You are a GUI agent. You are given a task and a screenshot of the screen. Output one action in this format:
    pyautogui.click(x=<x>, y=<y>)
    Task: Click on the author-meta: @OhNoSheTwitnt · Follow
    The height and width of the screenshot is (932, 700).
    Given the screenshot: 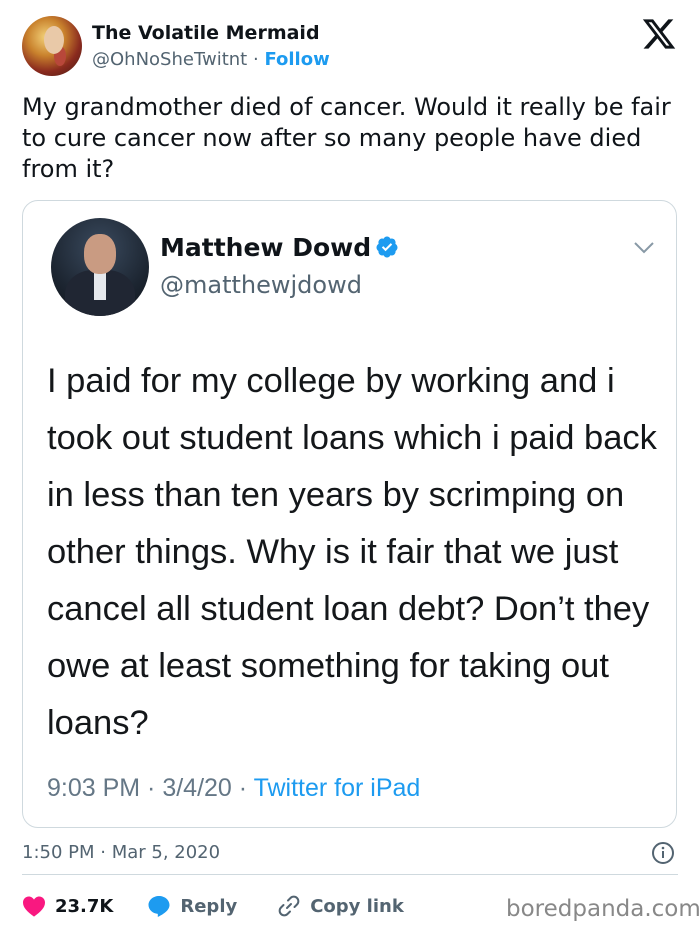 What is the action you would take?
    pyautogui.click(x=211, y=59)
    